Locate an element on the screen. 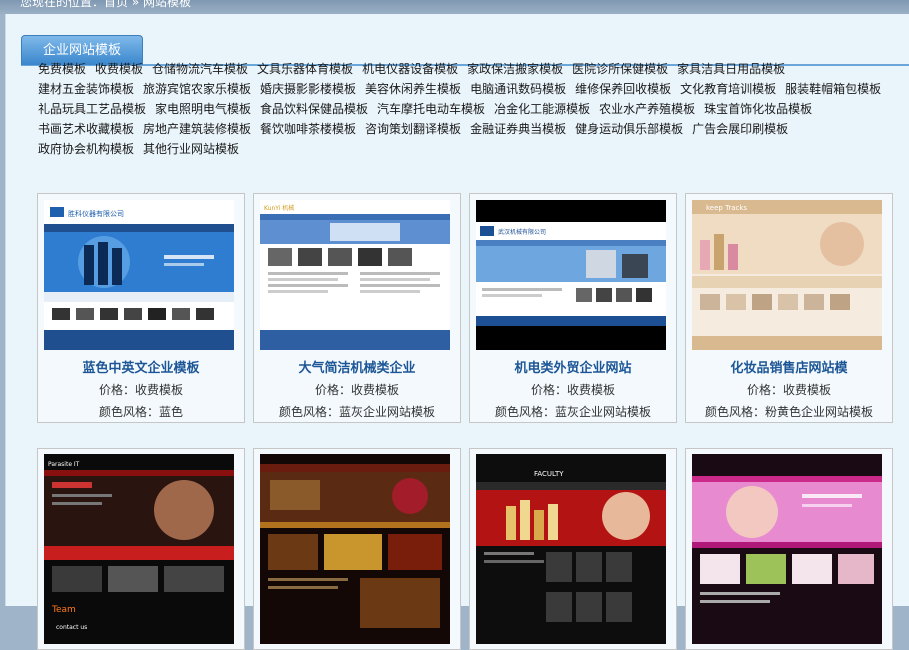  category-link: 冶金化工能源模板 is located at coordinates (542, 109).